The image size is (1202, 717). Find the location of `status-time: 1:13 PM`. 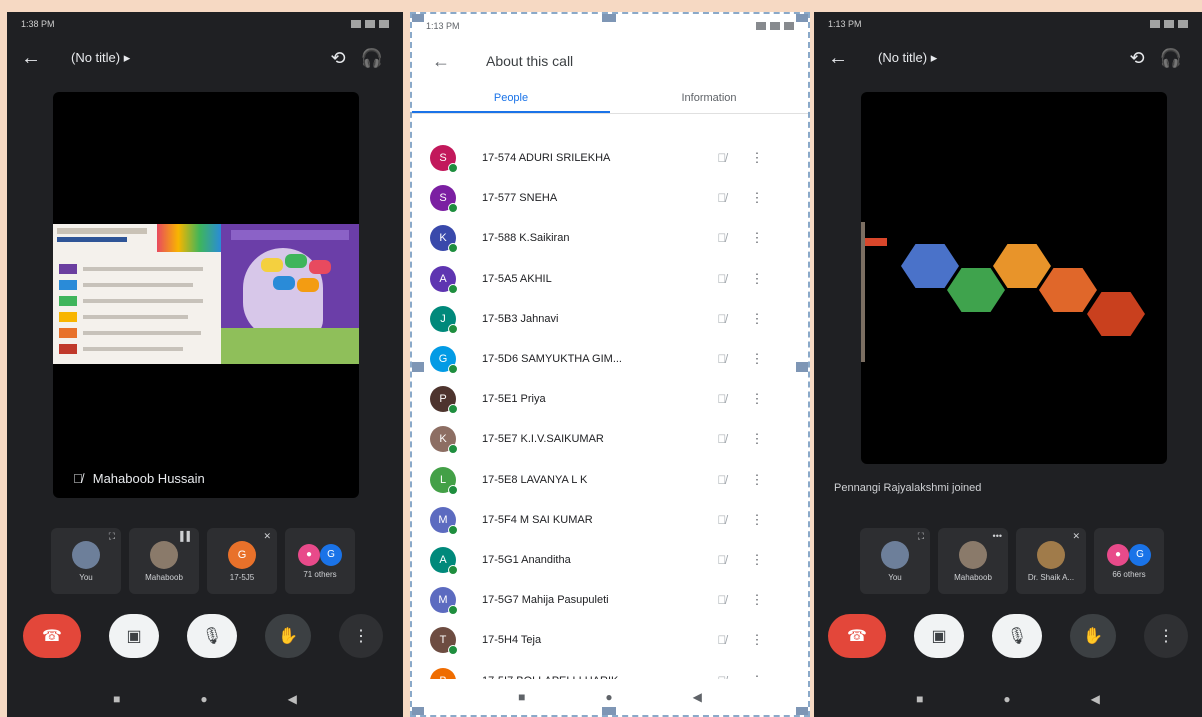

status-time: 1:13 PM is located at coordinates (845, 24).